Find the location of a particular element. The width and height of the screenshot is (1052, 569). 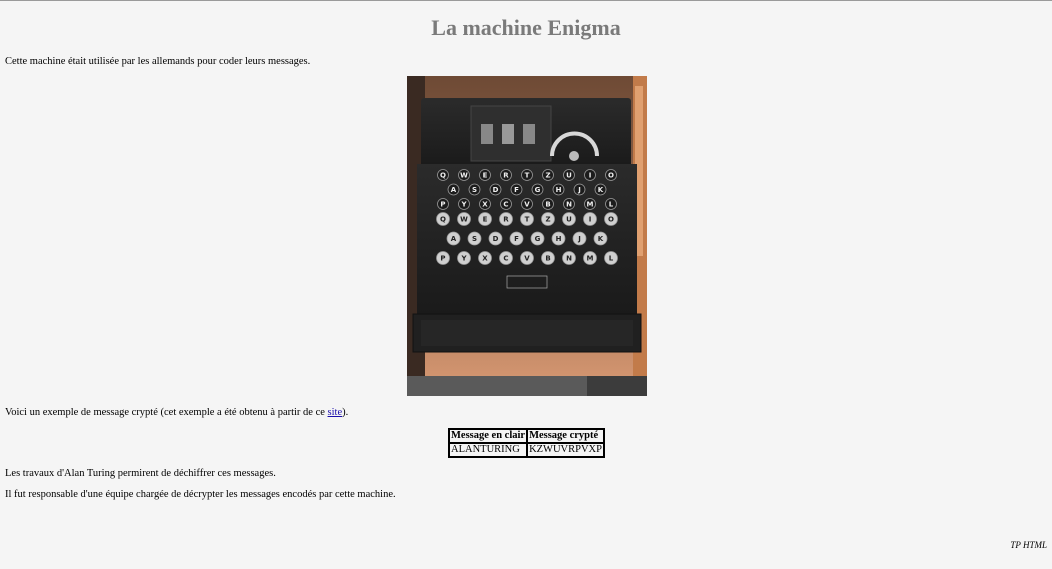

page-title: La machine Enigma is located at coordinates (526, 27).